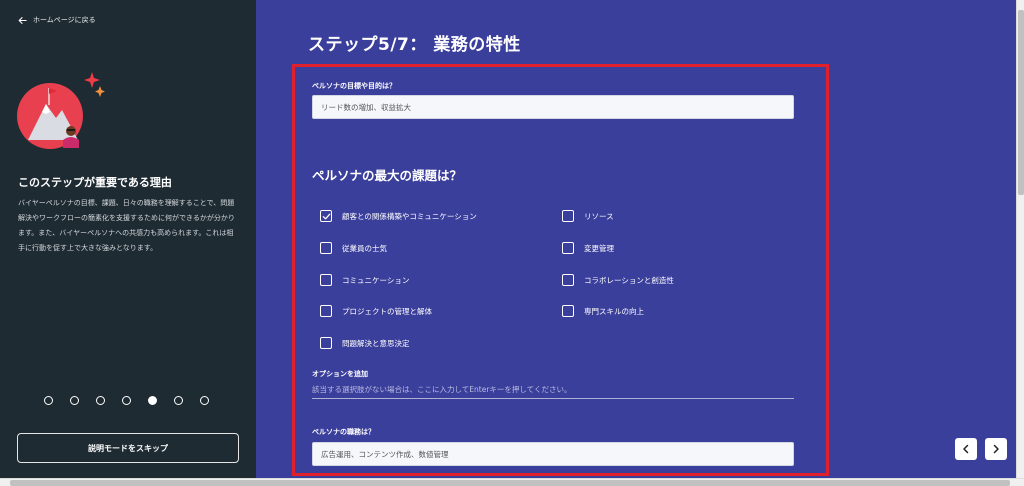 This screenshot has width=1024, height=486. I want to click on back-link-label: ホームページに戻る, so click(64, 20).